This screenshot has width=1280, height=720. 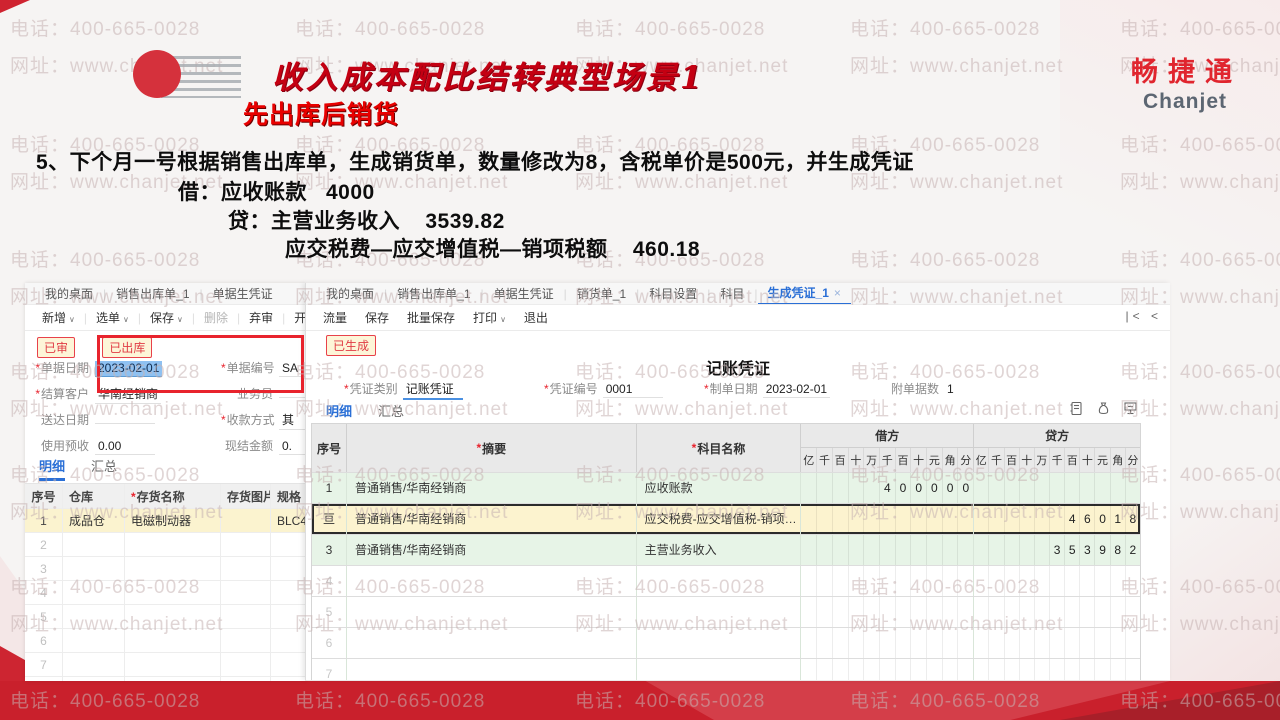 I want to click on row-number: 7, so click(x=44, y=664).